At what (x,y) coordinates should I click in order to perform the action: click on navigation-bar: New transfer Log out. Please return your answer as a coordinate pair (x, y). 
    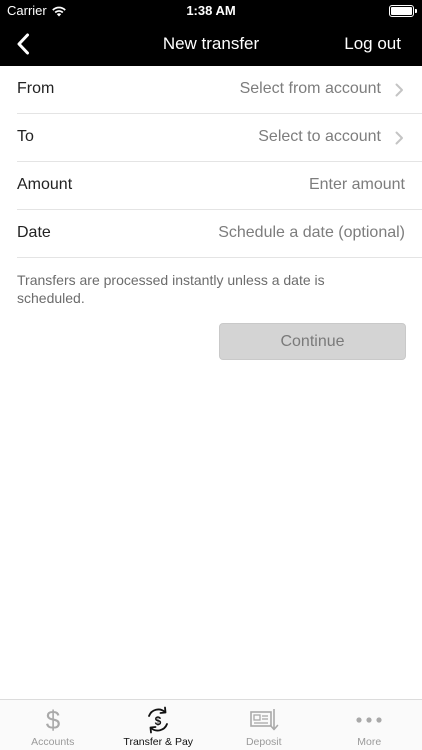
    Looking at the image, I should click on (211, 44).